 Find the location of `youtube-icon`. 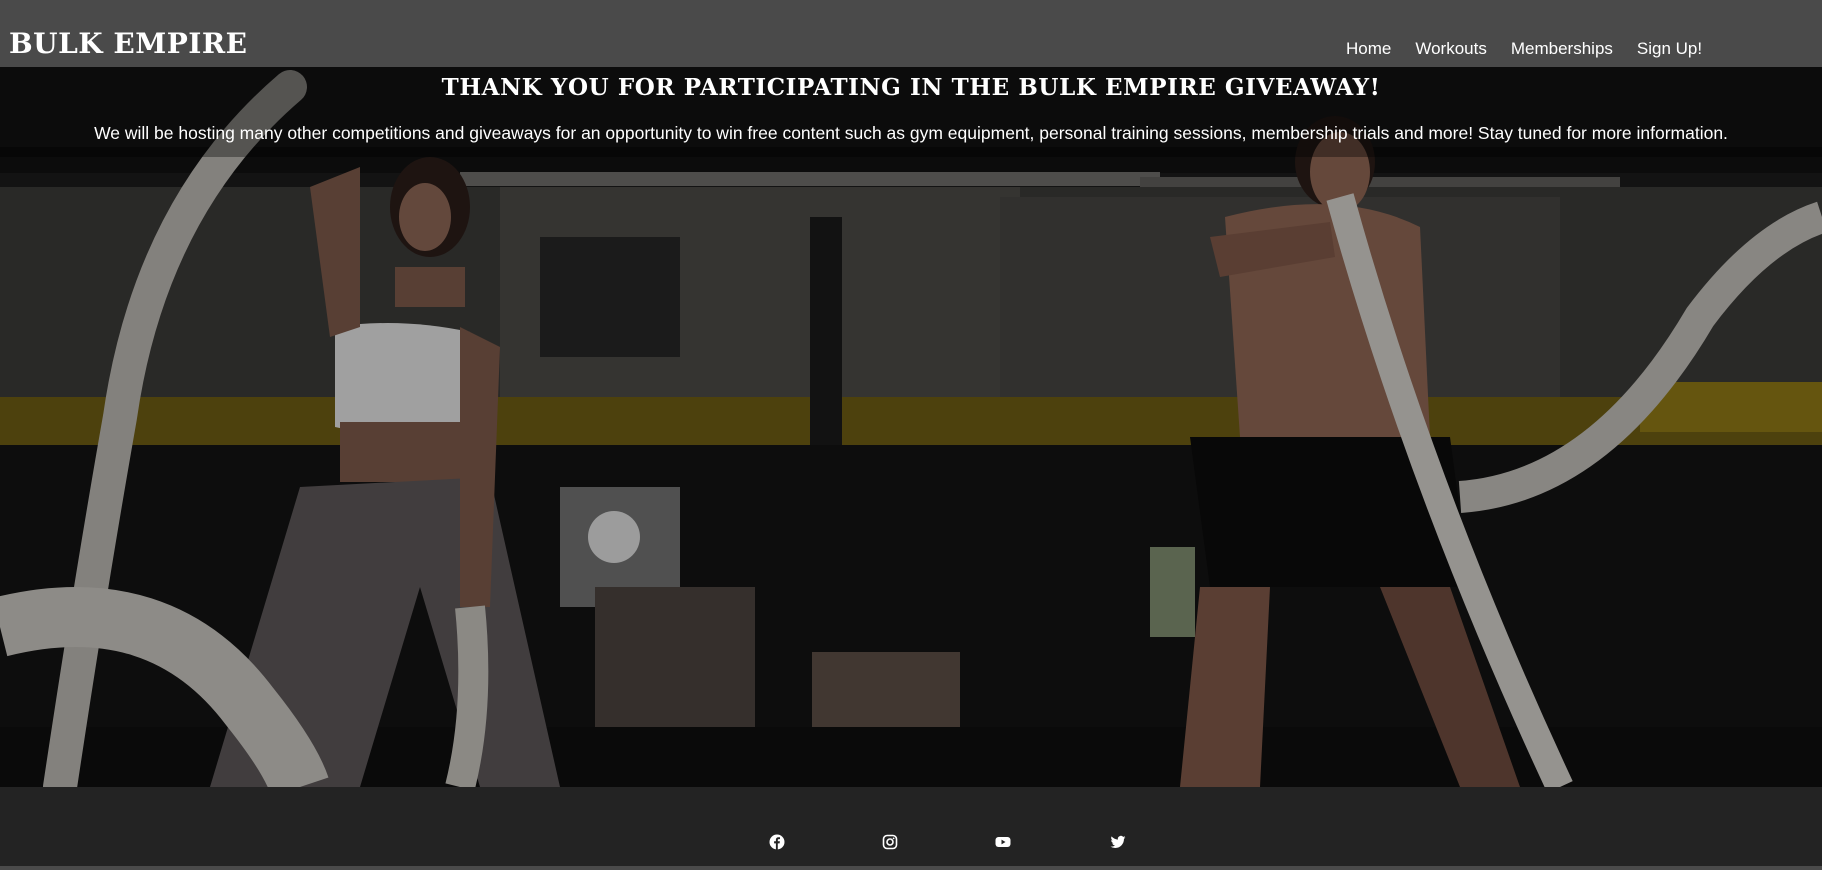

youtube-icon is located at coordinates (1003, 842).